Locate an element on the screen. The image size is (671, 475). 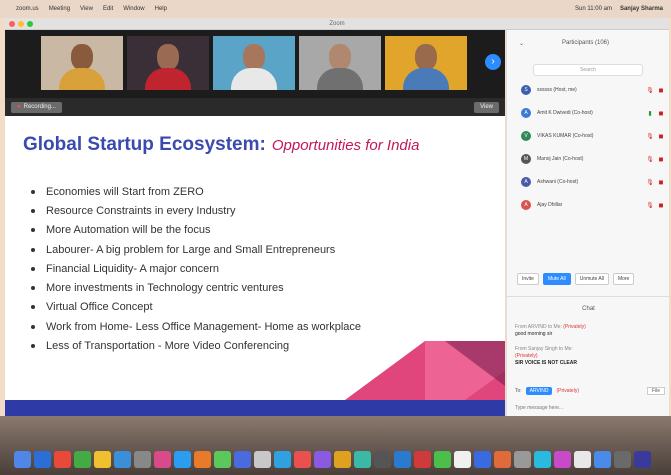
clock: Sun 11:00 am is located at coordinates (593, 9).